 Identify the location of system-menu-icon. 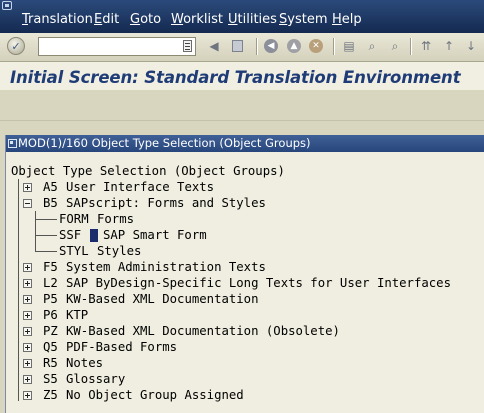
(7, 5).